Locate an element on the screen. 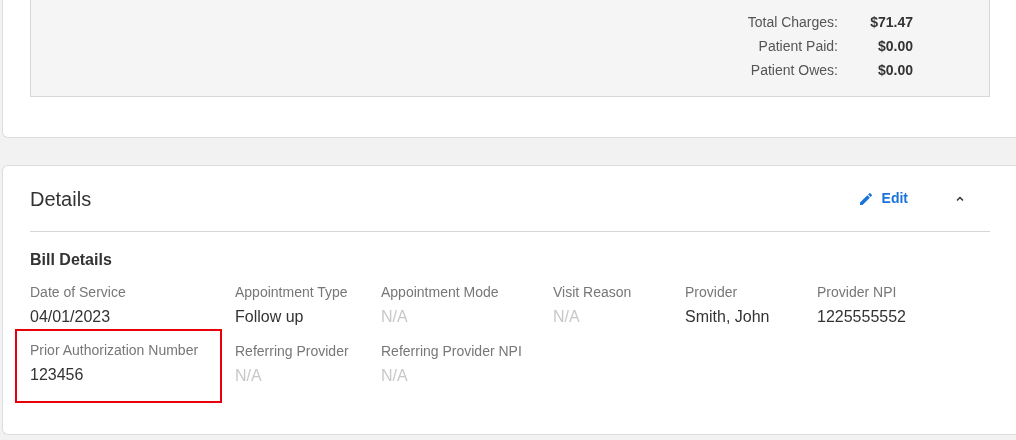  field-label: Appointment Type is located at coordinates (292, 292).